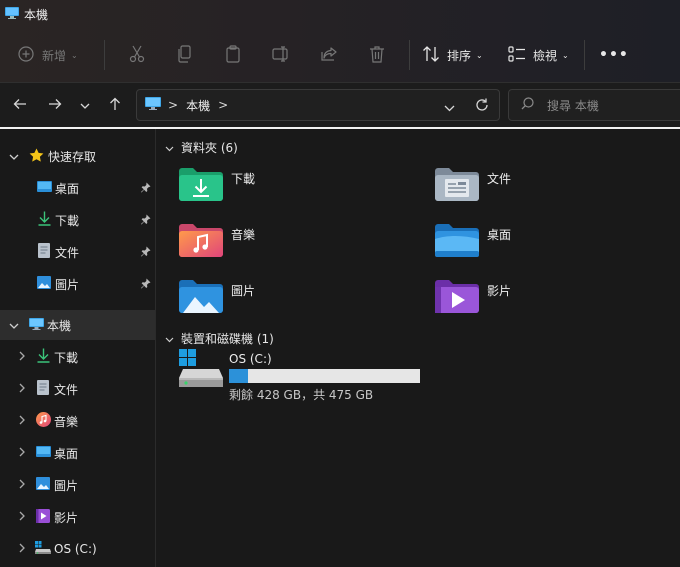 The height and width of the screenshot is (567, 680). What do you see at coordinates (457, 297) in the screenshot?
I see `videos-folder-icon` at bounding box center [457, 297].